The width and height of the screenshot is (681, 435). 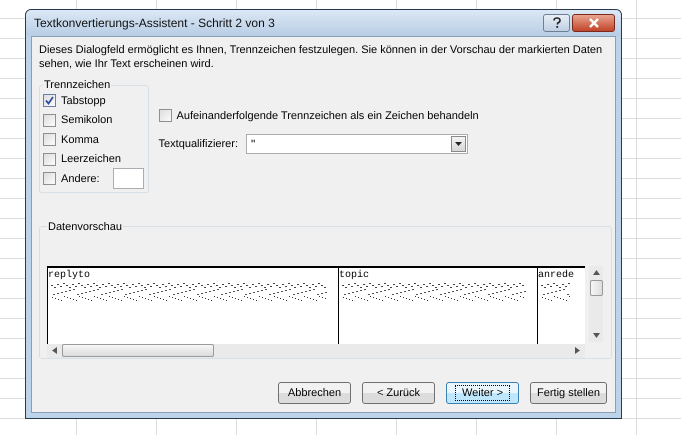 What do you see at coordinates (315, 393) in the screenshot?
I see `dialog-button: Abbrechen` at bounding box center [315, 393].